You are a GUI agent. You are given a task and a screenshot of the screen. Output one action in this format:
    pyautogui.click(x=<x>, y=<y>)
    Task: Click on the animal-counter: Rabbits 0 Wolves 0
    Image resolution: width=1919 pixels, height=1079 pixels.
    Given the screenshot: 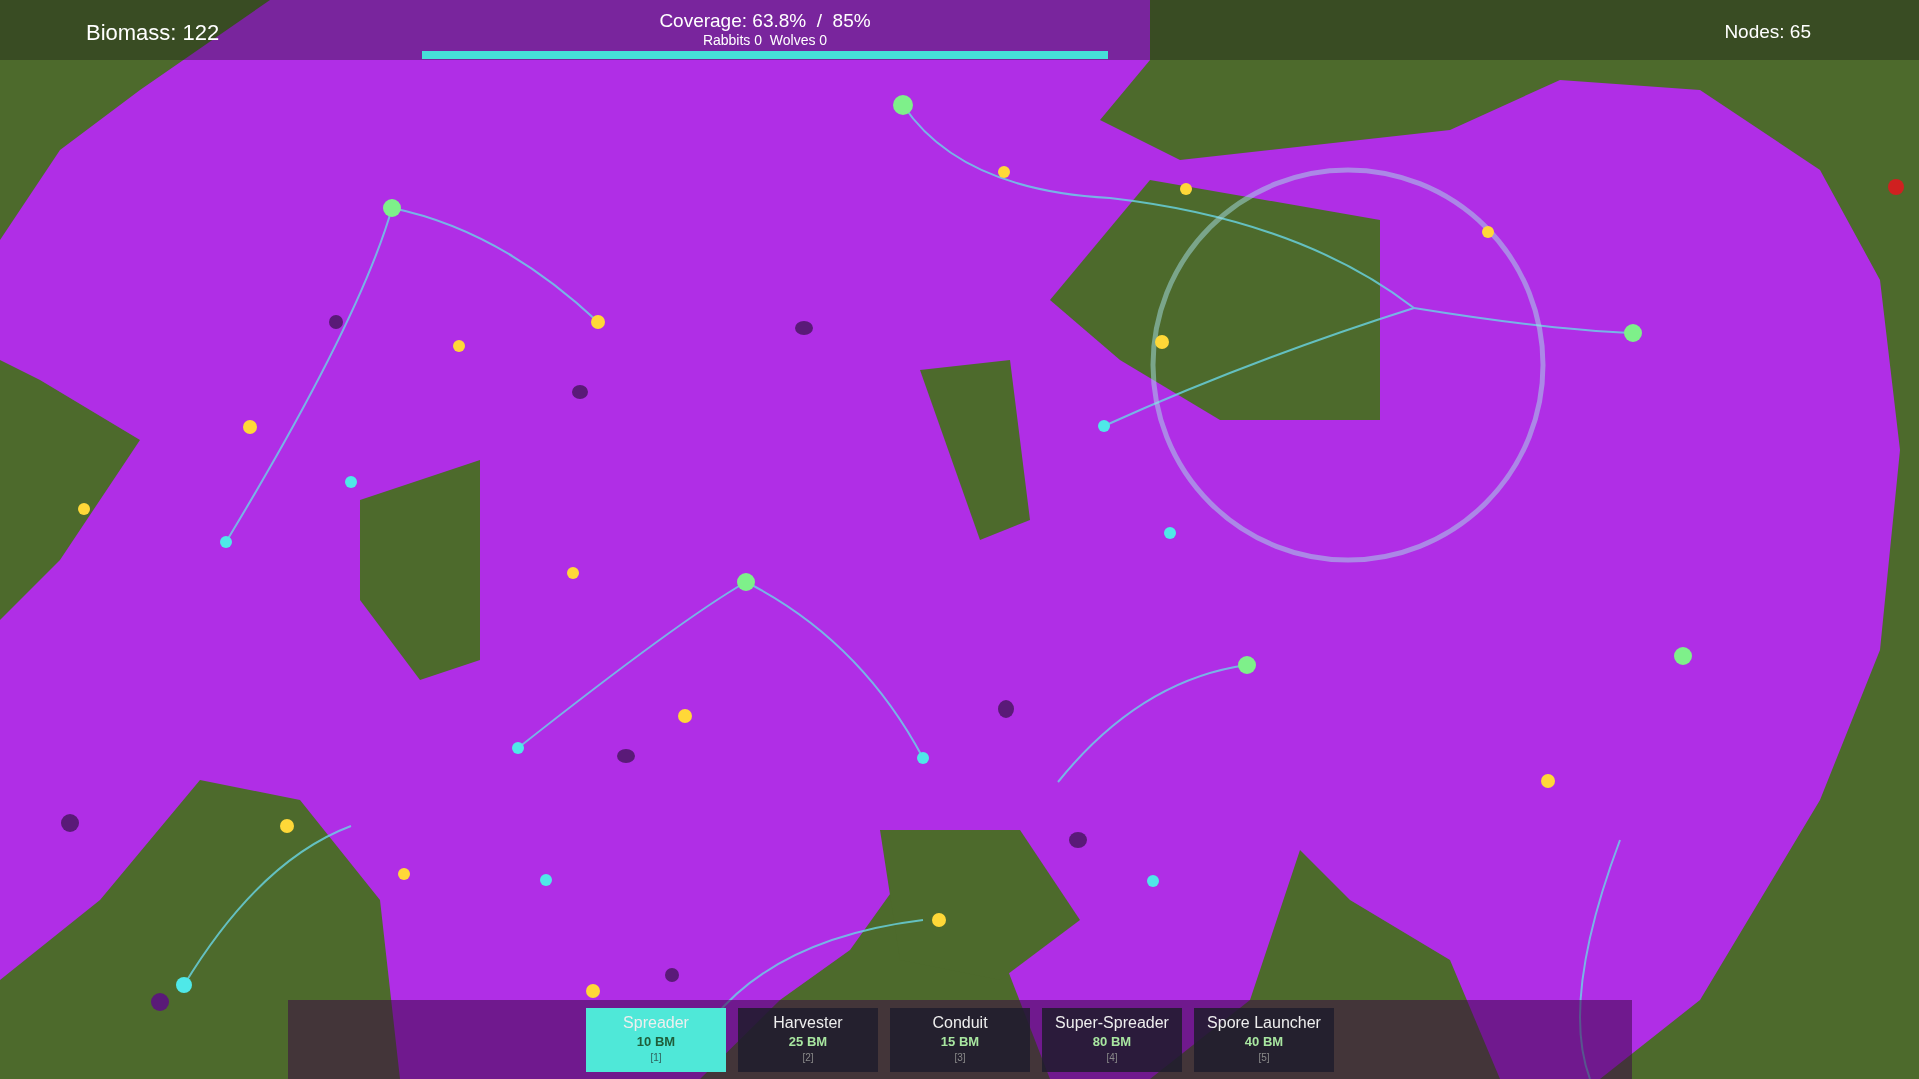 What is the action you would take?
    pyautogui.click(x=765, y=40)
    